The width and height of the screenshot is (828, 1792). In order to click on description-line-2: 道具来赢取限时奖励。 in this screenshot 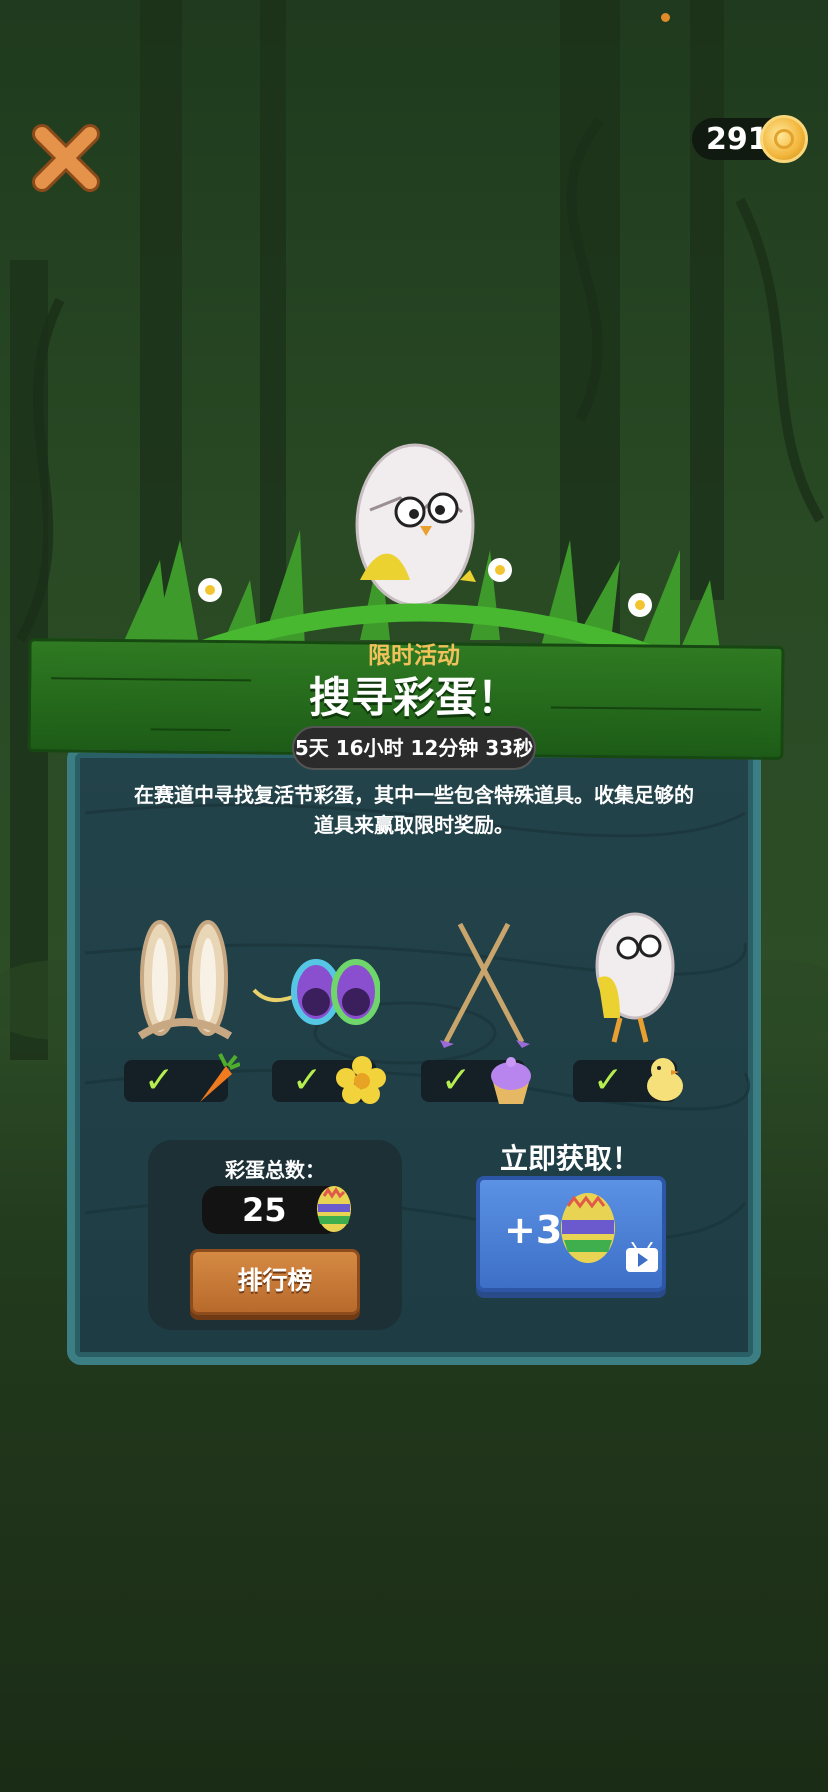, I will do `click(414, 825)`.